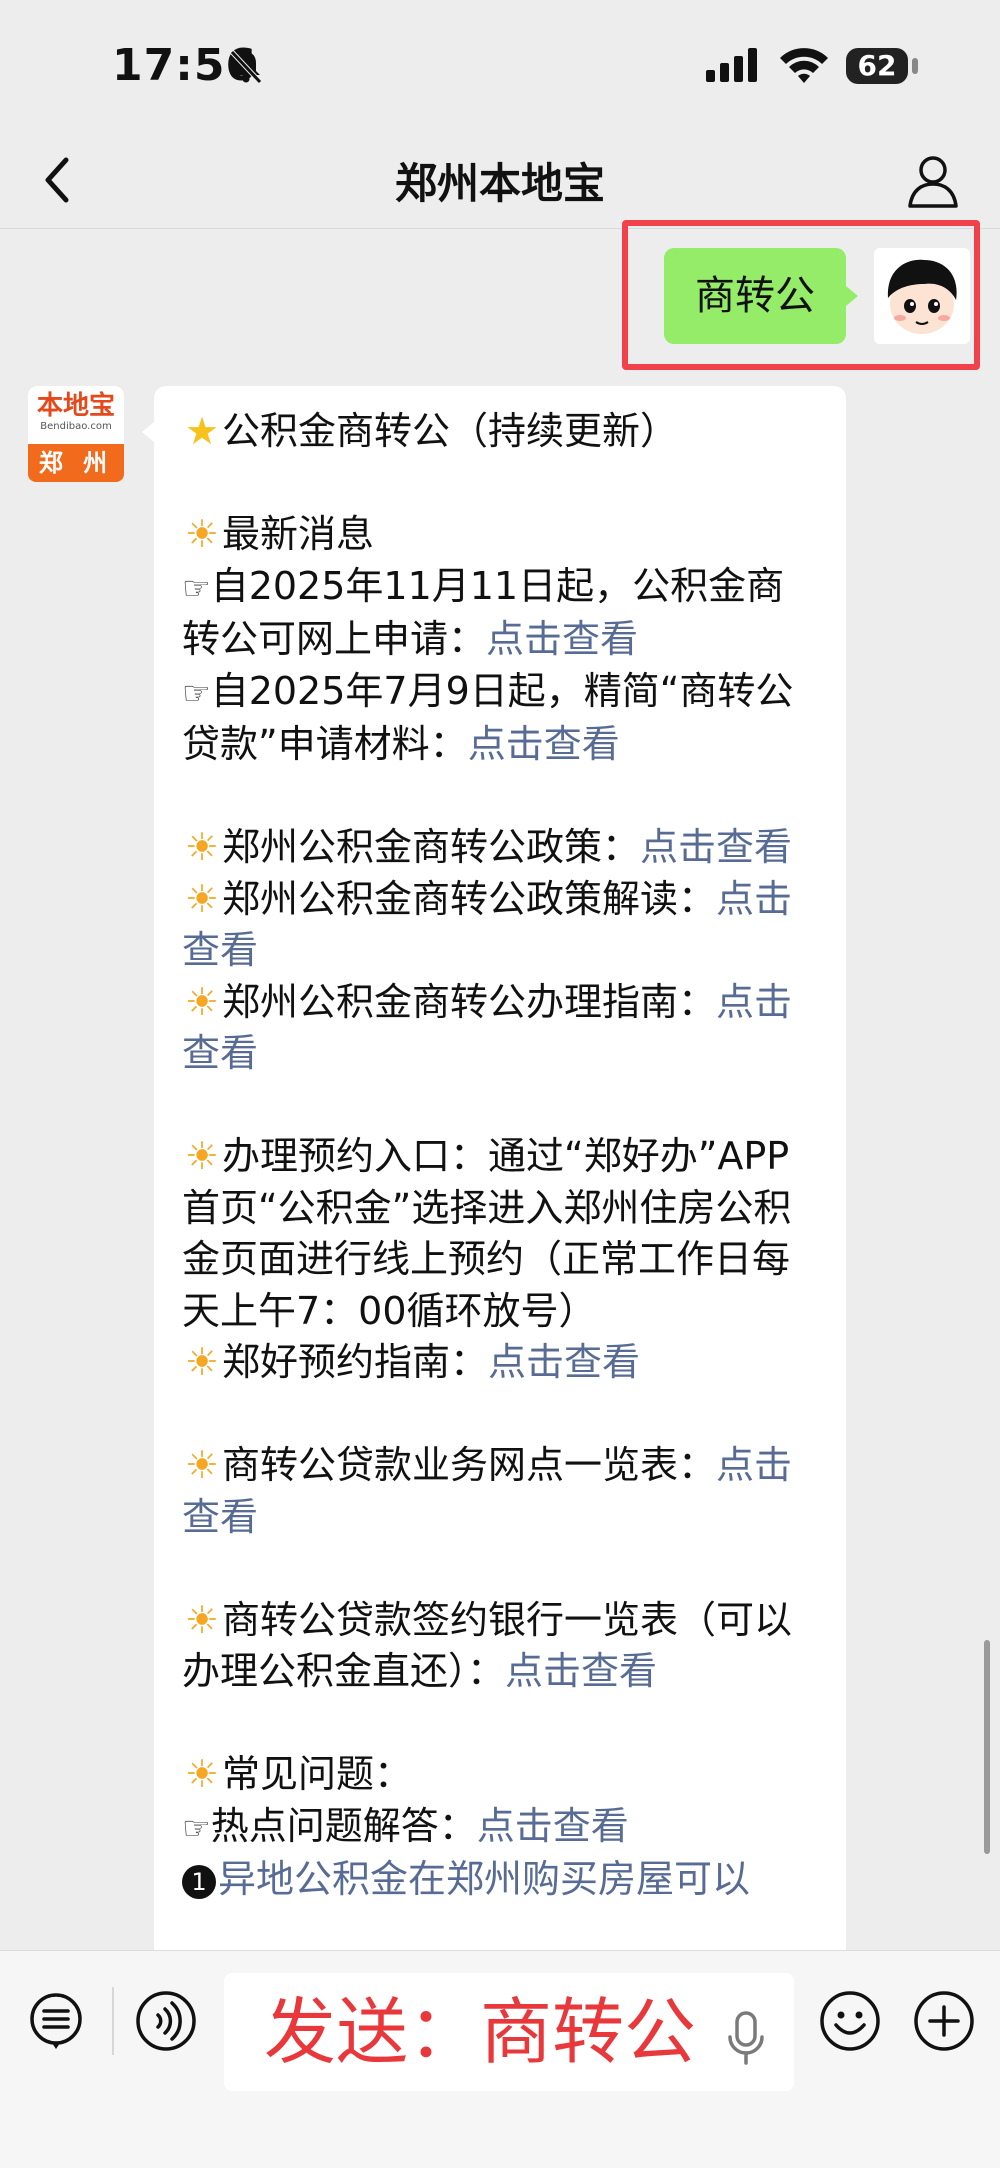  Describe the element at coordinates (450, 431) in the screenshot. I see `message-title: 公积金商转公（持续更新）` at that location.